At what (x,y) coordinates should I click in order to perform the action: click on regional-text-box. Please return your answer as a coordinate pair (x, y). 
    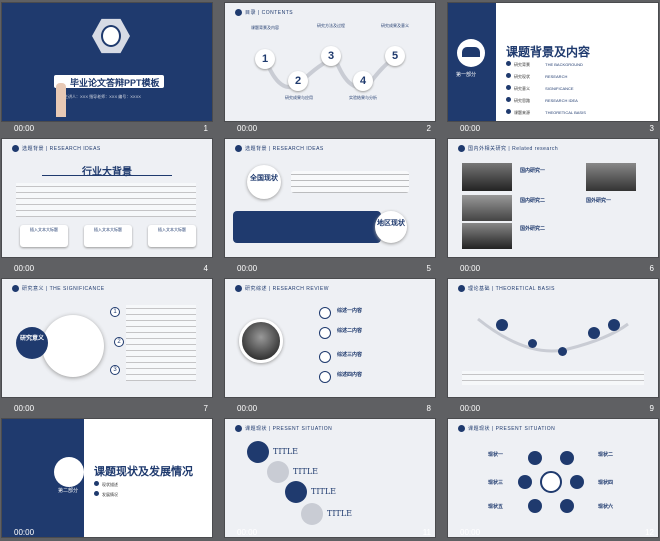
    Looking at the image, I should click on (307, 227).